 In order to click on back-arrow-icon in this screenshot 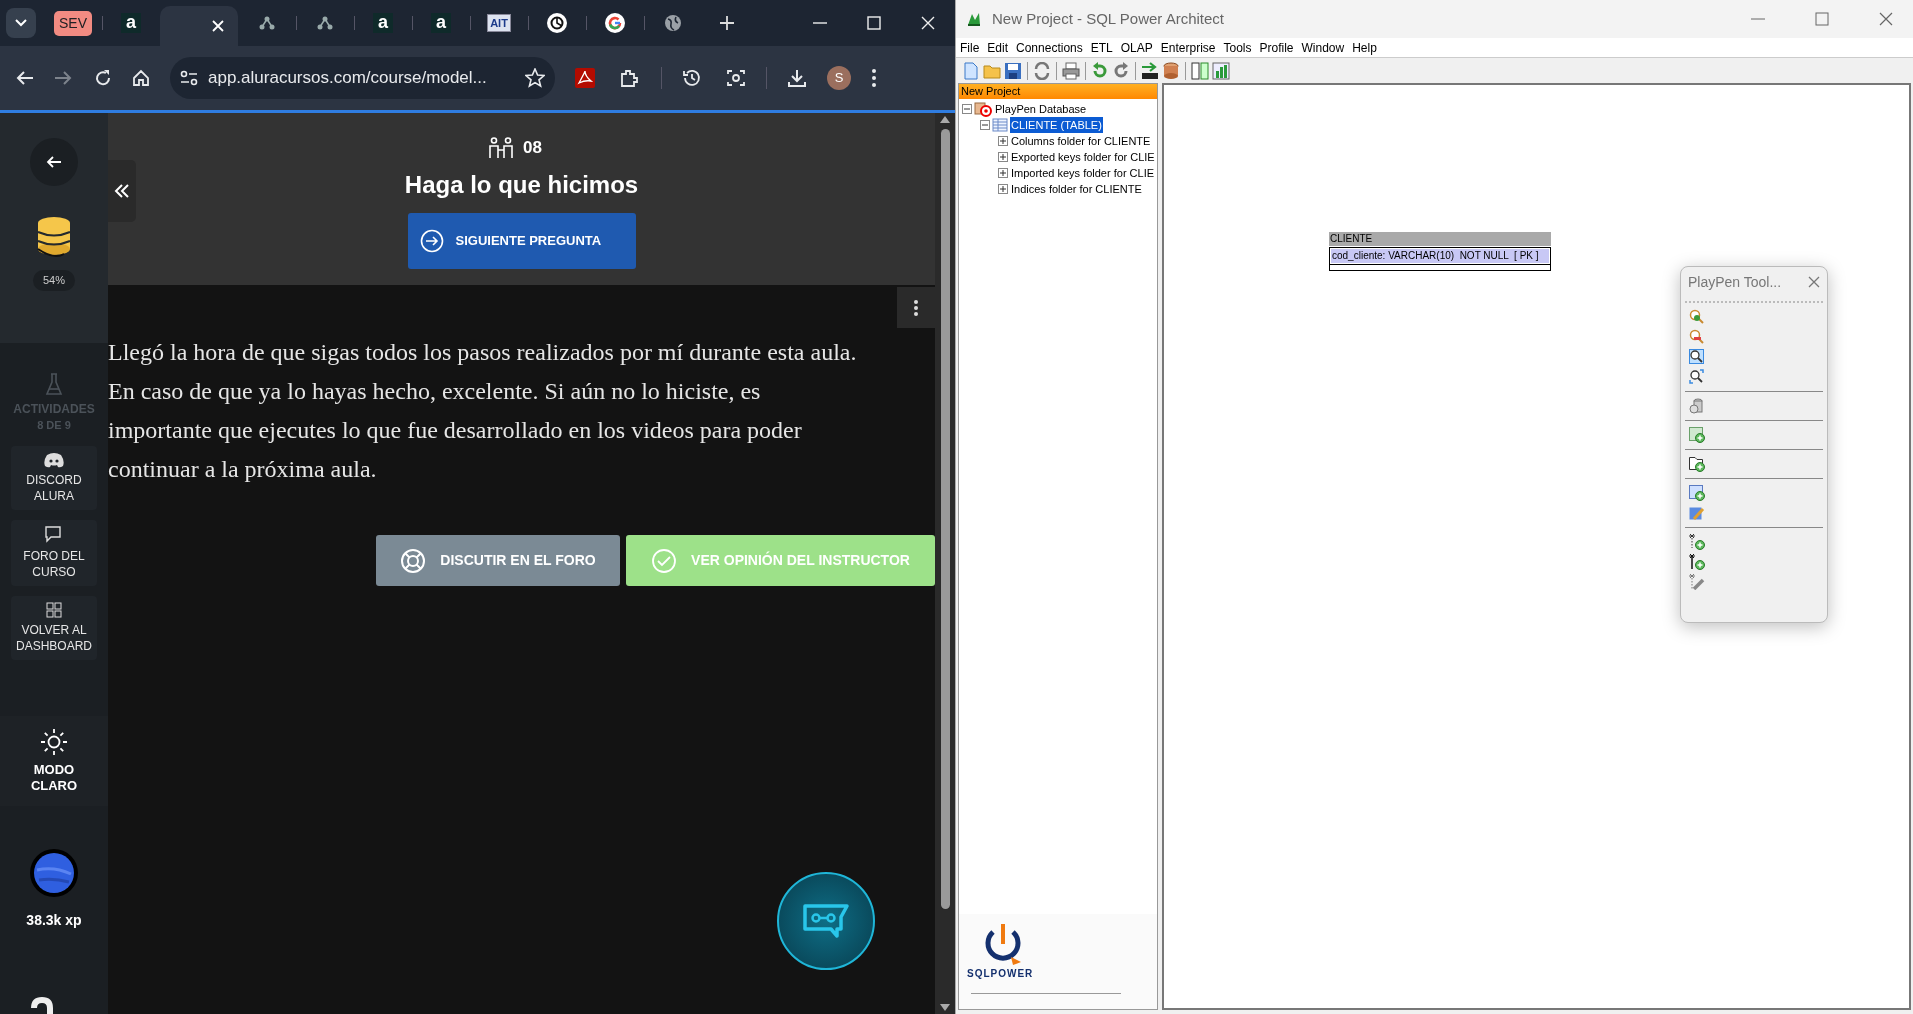, I will do `click(54, 162)`.